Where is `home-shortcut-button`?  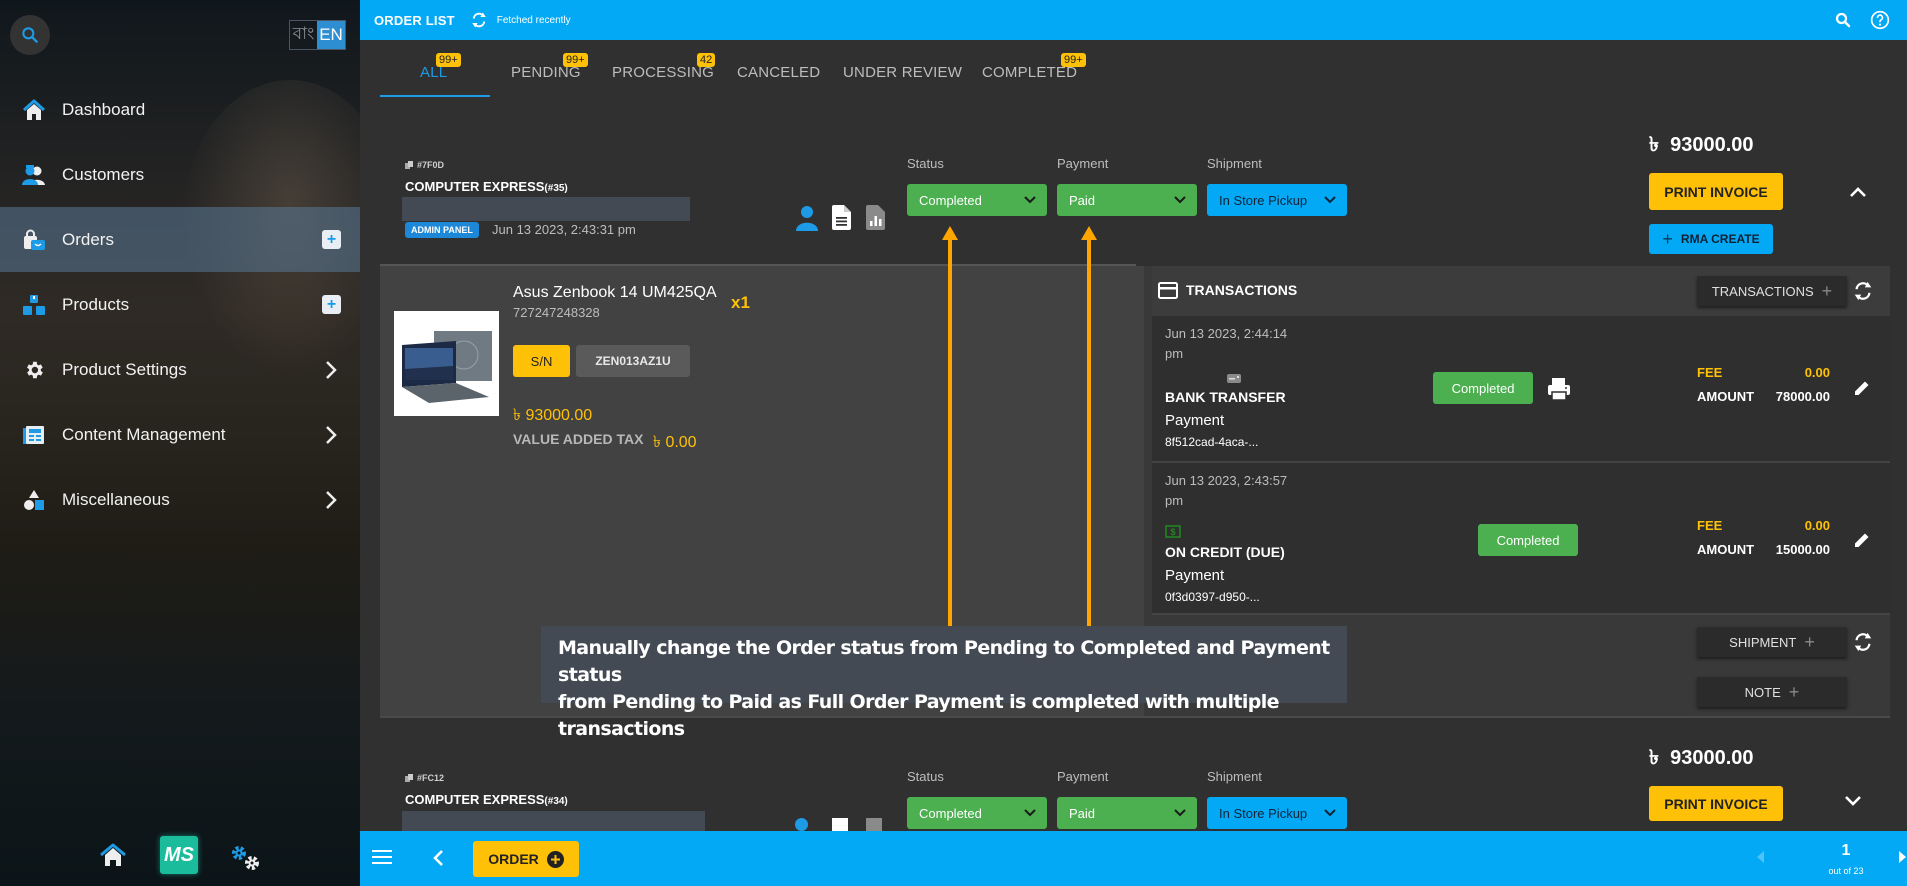
home-shortcut-button is located at coordinates (113, 857).